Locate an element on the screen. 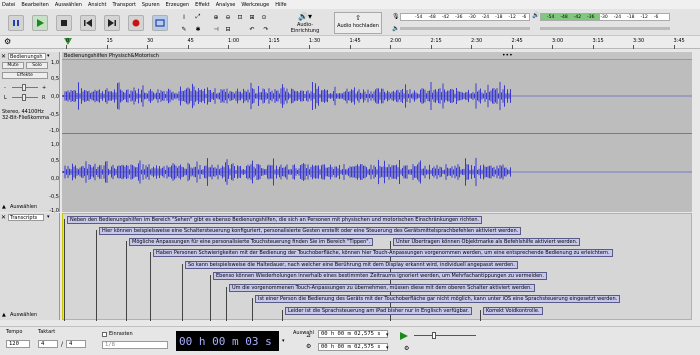  zoom-selection-icon: ⊡ is located at coordinates (240, 17).